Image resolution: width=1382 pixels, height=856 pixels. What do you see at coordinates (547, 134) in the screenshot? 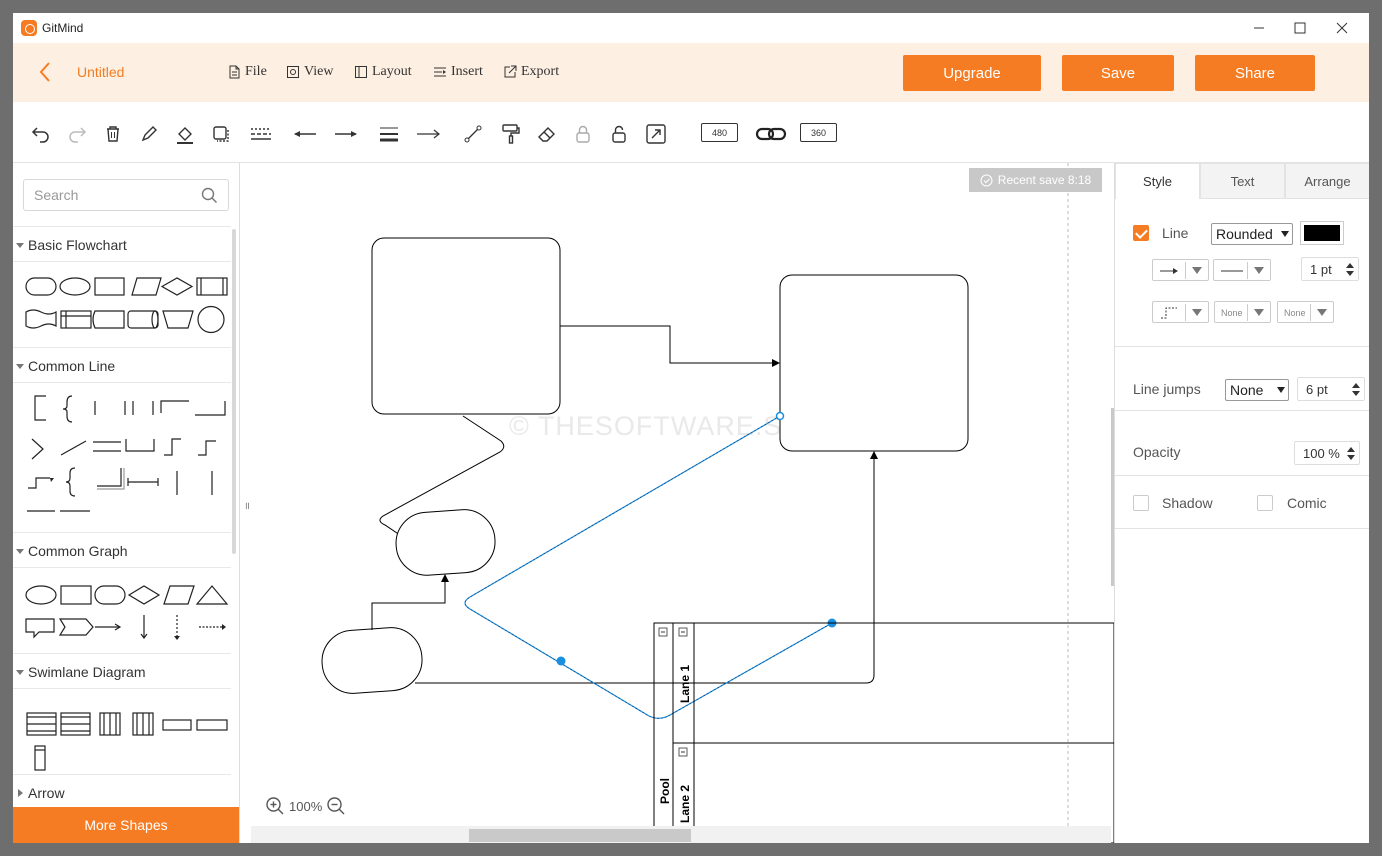
I see `eraser-button` at bounding box center [547, 134].